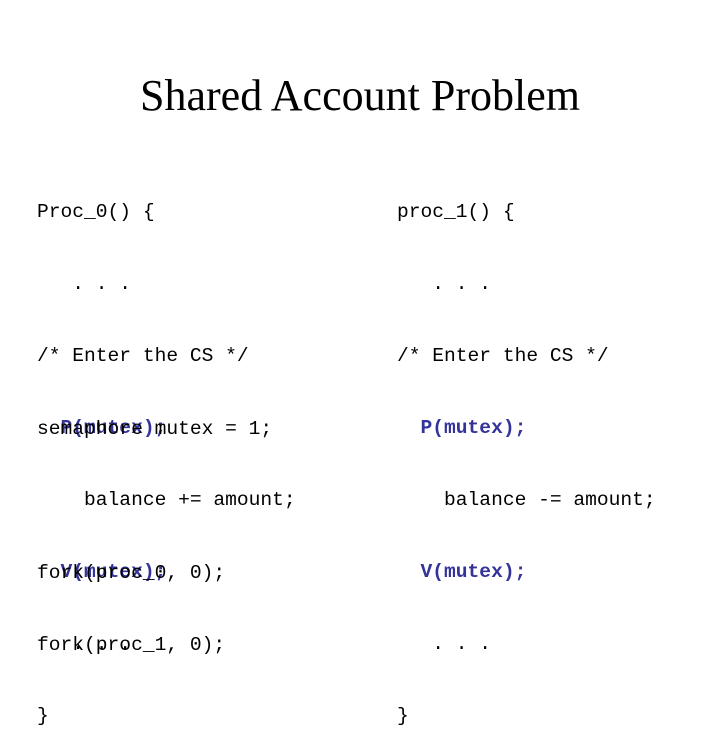 The image size is (720, 752). I want to click on code-line-p-mutex: P(mutex);, so click(462, 428).